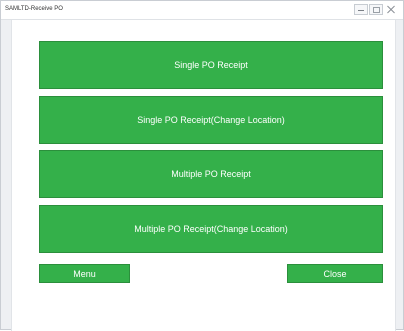 The image size is (404, 331). I want to click on minimize-icon, so click(361, 9).